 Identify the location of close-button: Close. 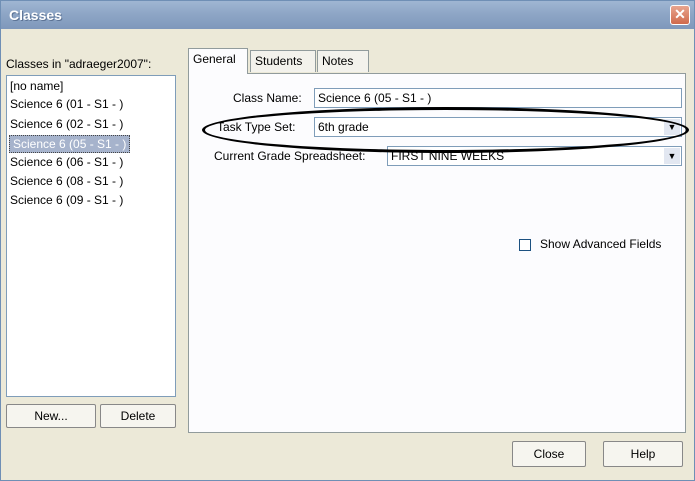
(549, 454).